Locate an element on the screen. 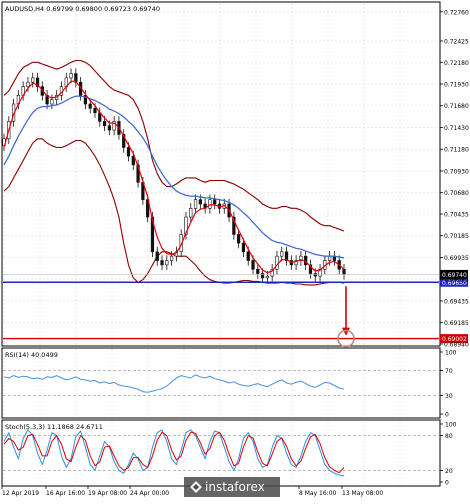 The height and width of the screenshot is (504, 470). x-axis-label: 24 Apr 00:00 is located at coordinates (149, 493).